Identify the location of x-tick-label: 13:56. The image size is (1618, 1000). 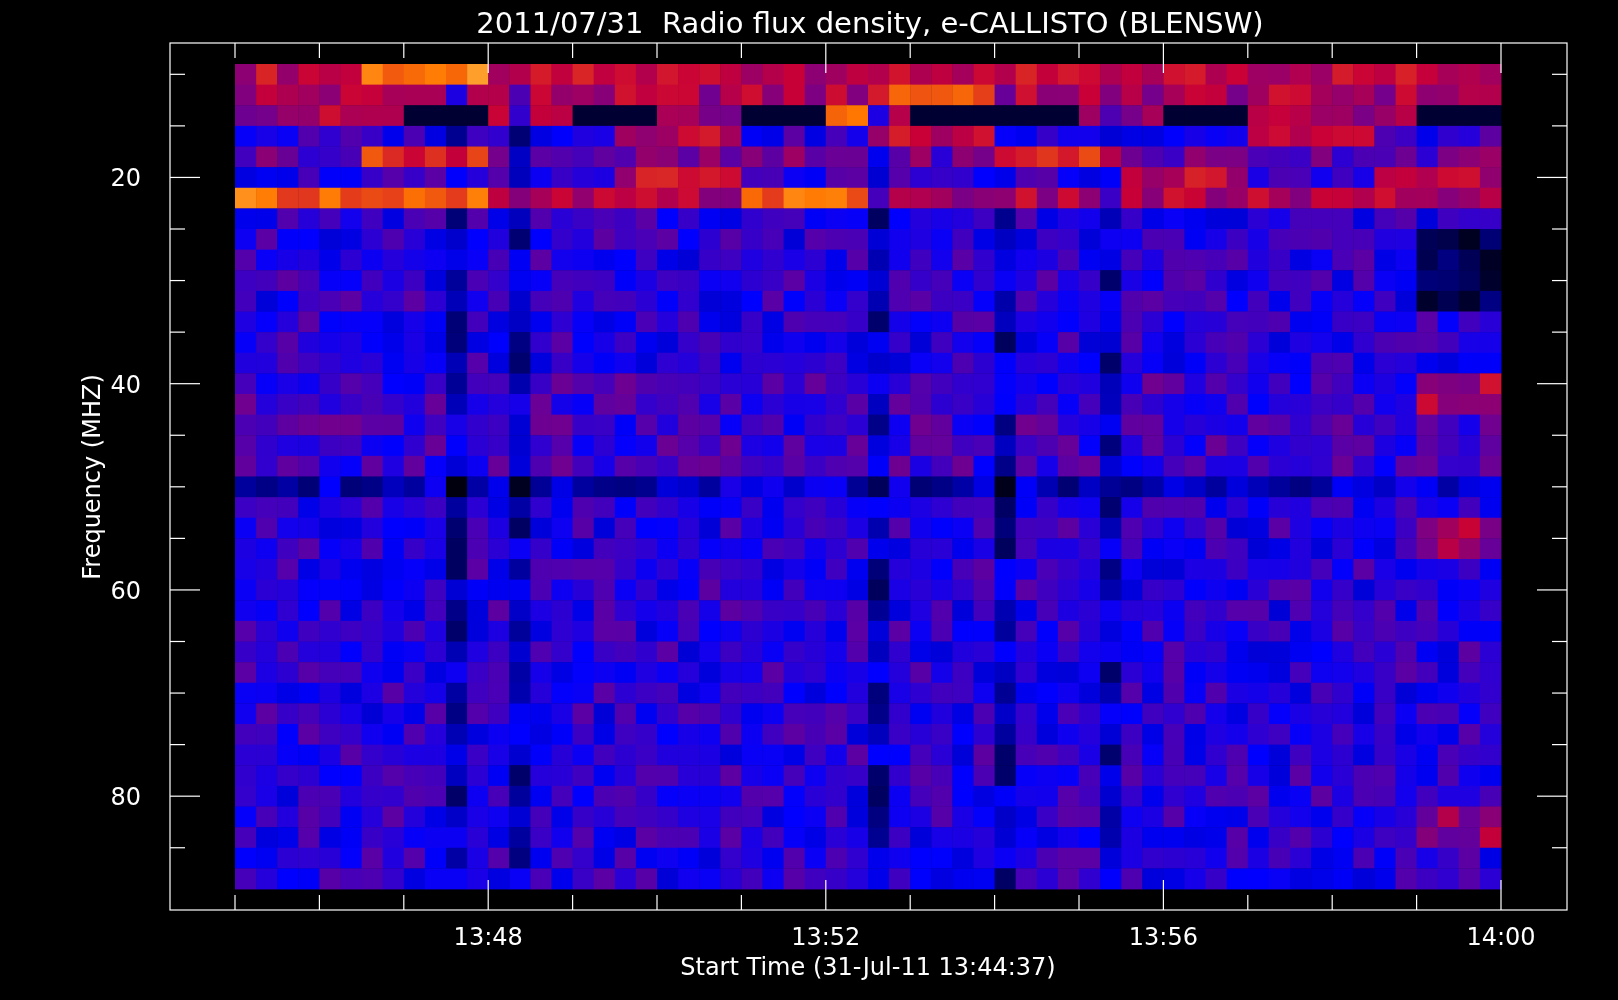
(1163, 937).